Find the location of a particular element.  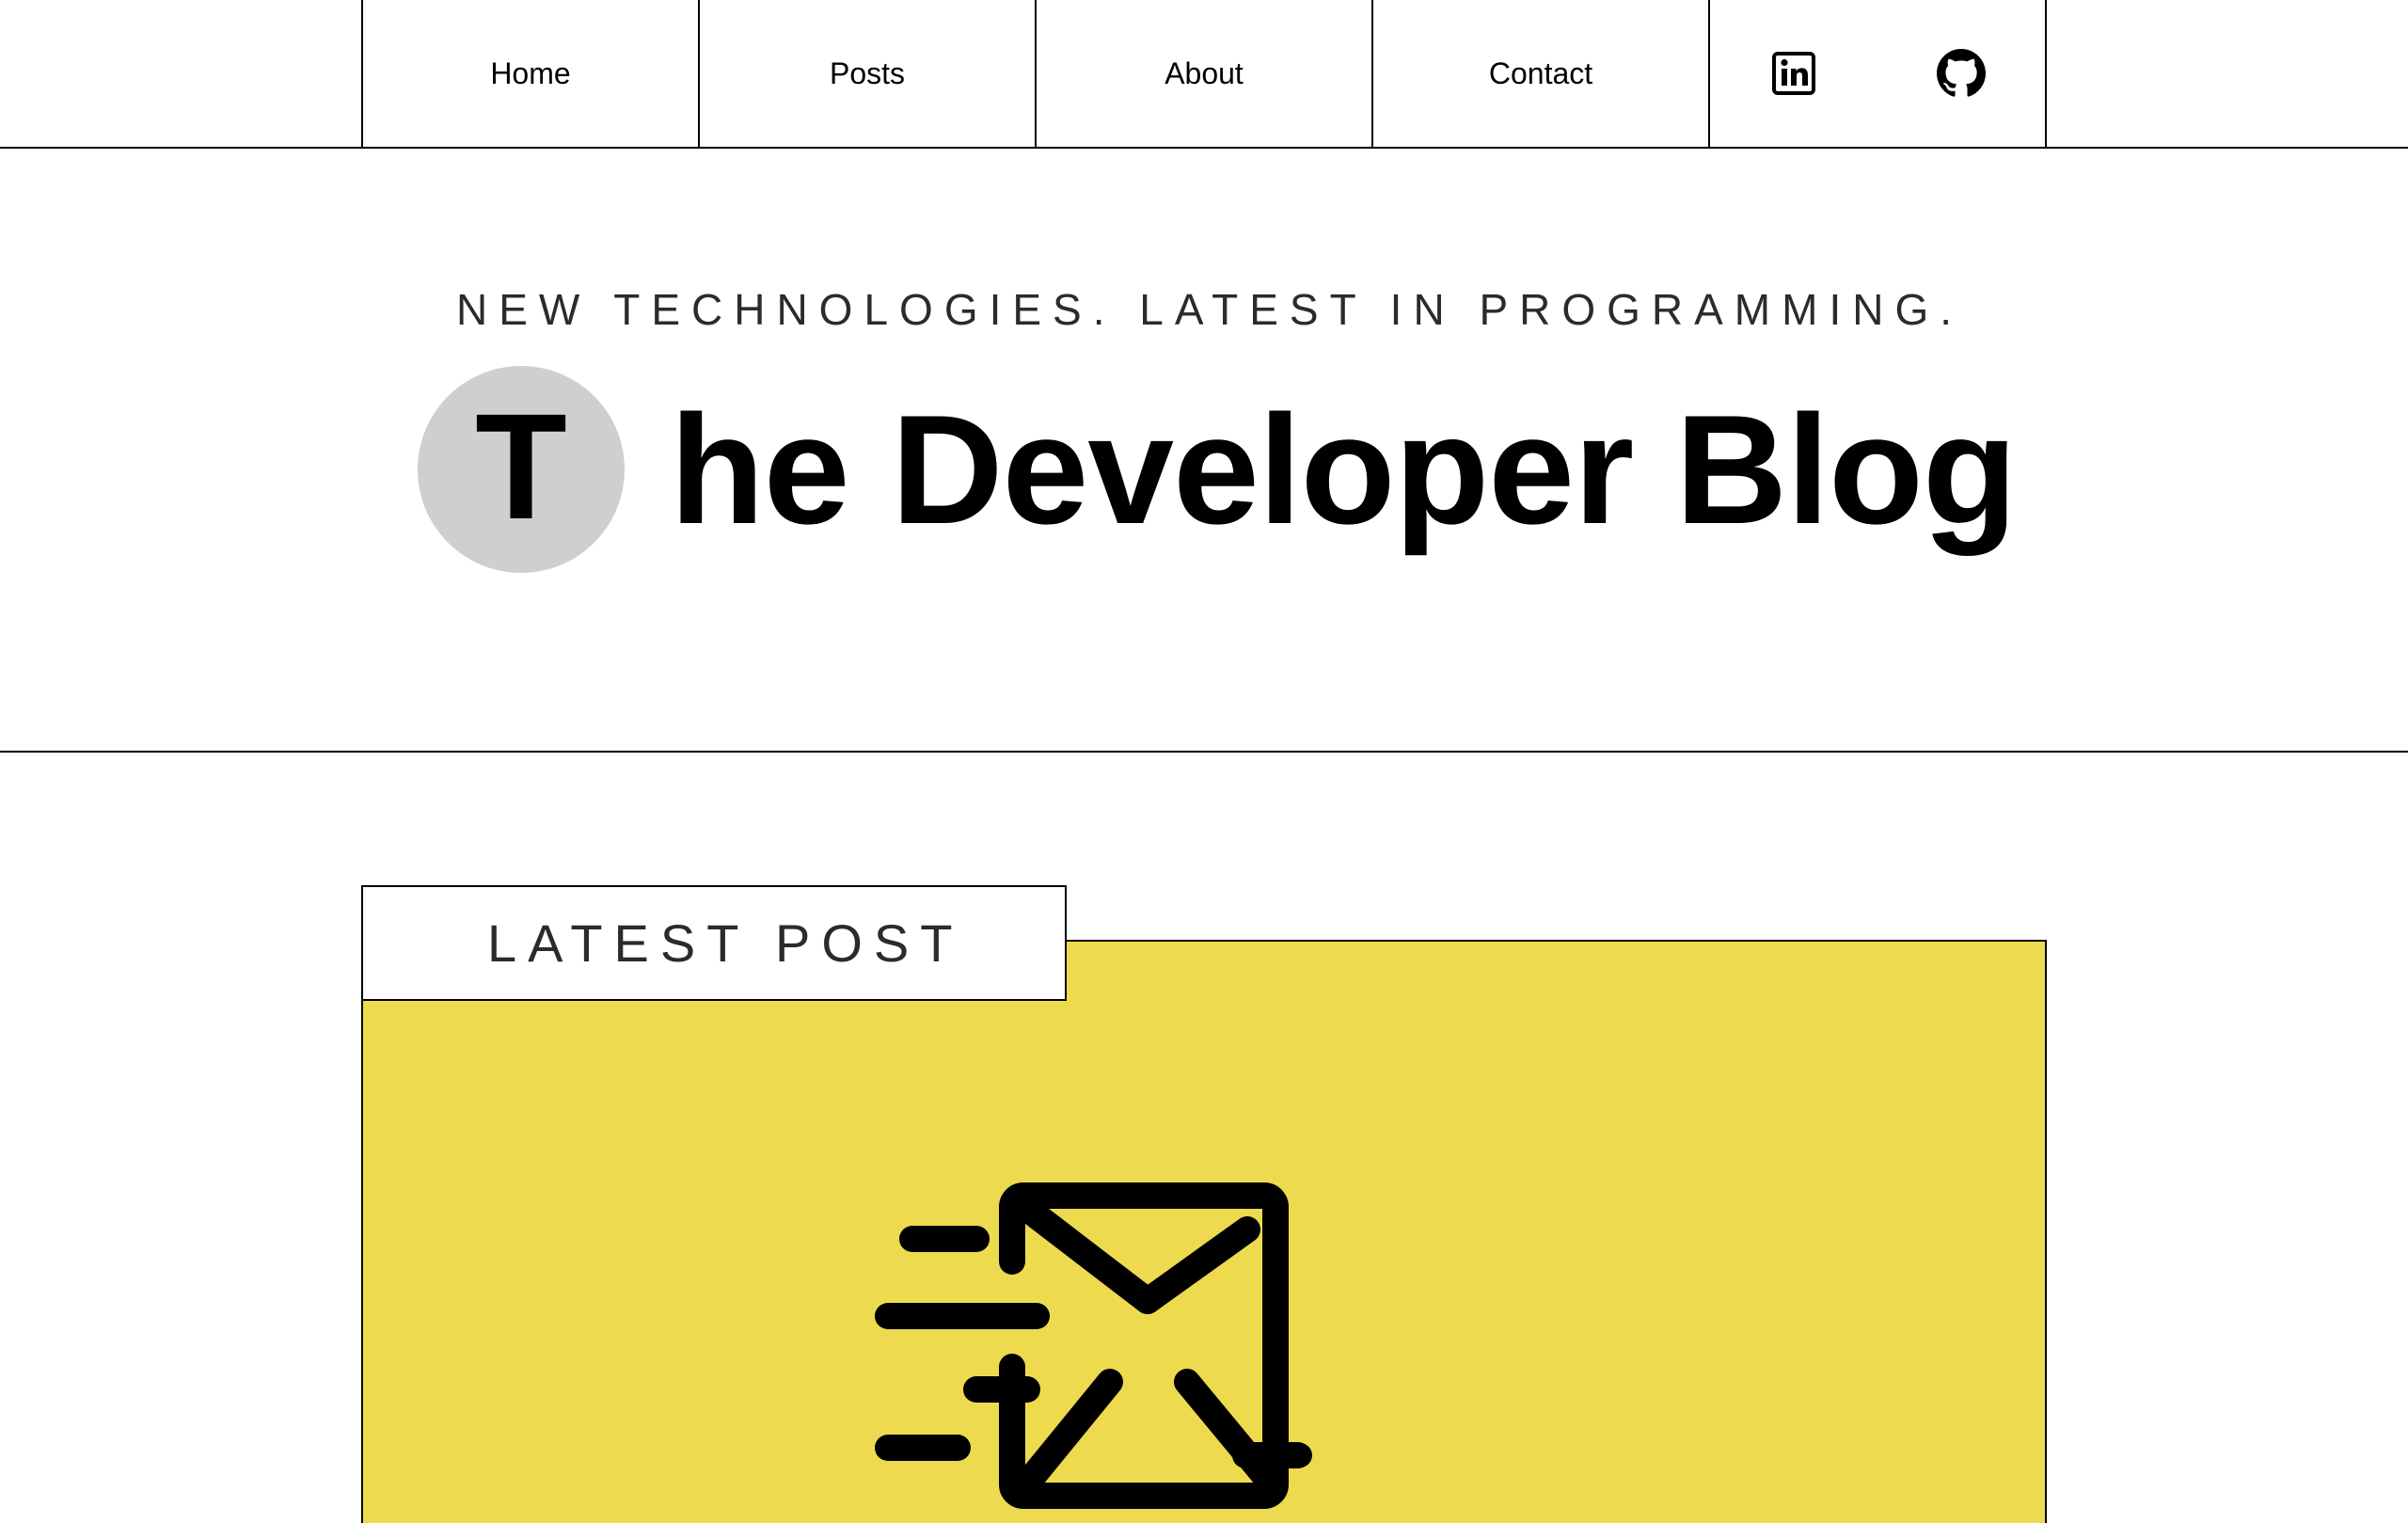

linkedin-icon is located at coordinates (1794, 73).